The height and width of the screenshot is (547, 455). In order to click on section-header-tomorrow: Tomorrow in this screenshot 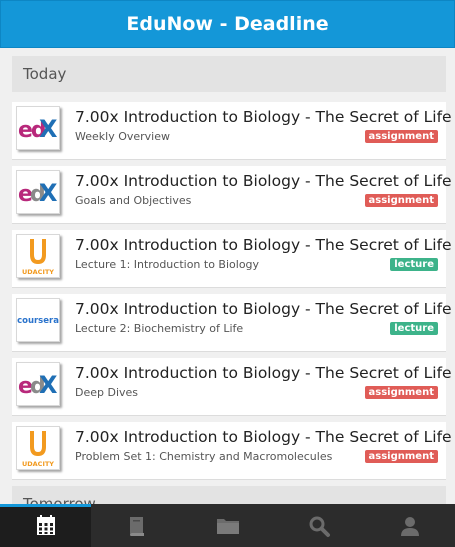, I will do `click(229, 495)`.